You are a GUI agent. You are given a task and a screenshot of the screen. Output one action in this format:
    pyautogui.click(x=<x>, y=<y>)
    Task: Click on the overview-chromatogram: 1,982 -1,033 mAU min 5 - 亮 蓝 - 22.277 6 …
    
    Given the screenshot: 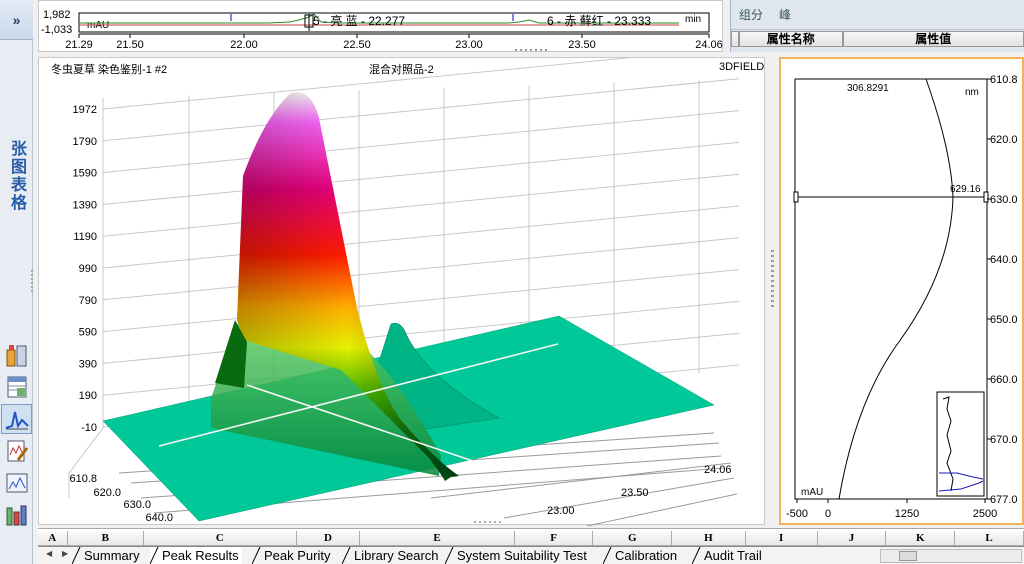 What is the action you would take?
    pyautogui.click(x=380, y=26)
    